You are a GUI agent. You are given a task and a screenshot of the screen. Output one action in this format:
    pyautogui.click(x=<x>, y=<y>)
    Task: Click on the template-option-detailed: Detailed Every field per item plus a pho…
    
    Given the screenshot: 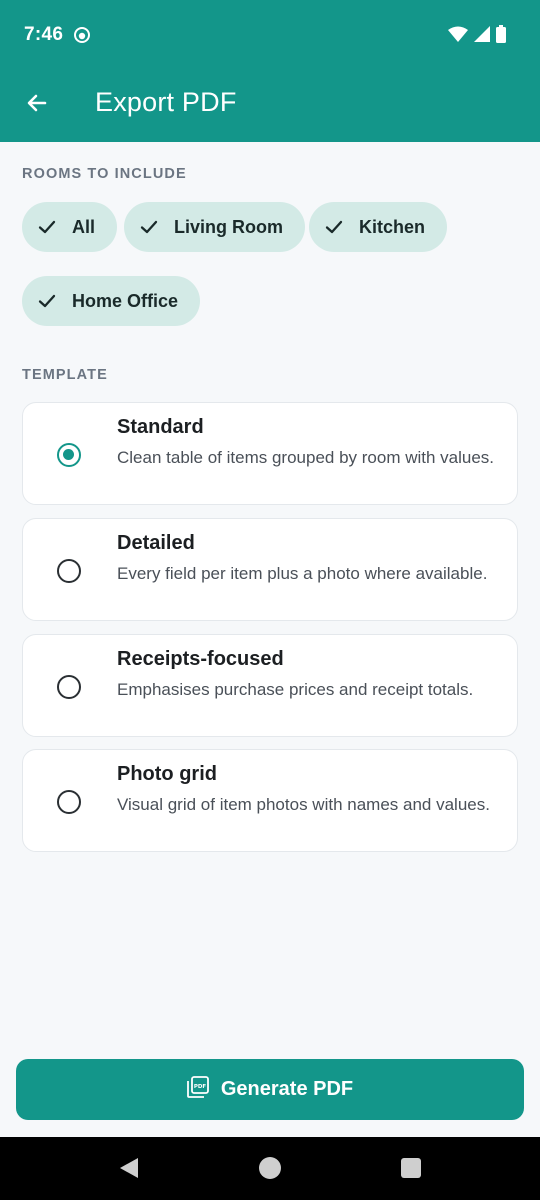 What is the action you would take?
    pyautogui.click(x=270, y=569)
    